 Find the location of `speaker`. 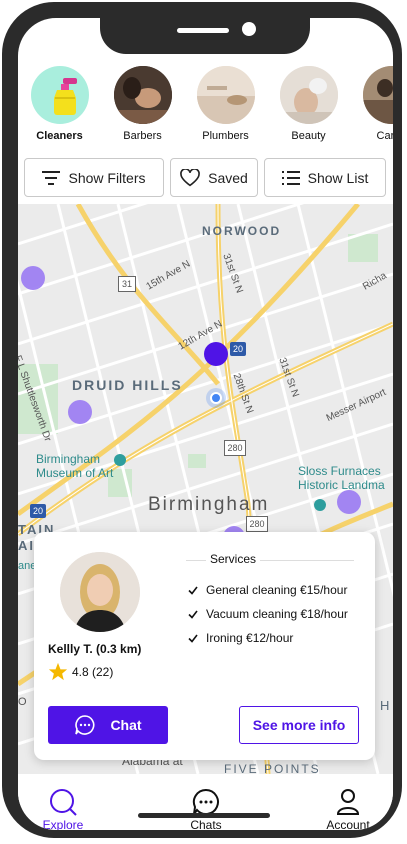

speaker is located at coordinates (203, 30).